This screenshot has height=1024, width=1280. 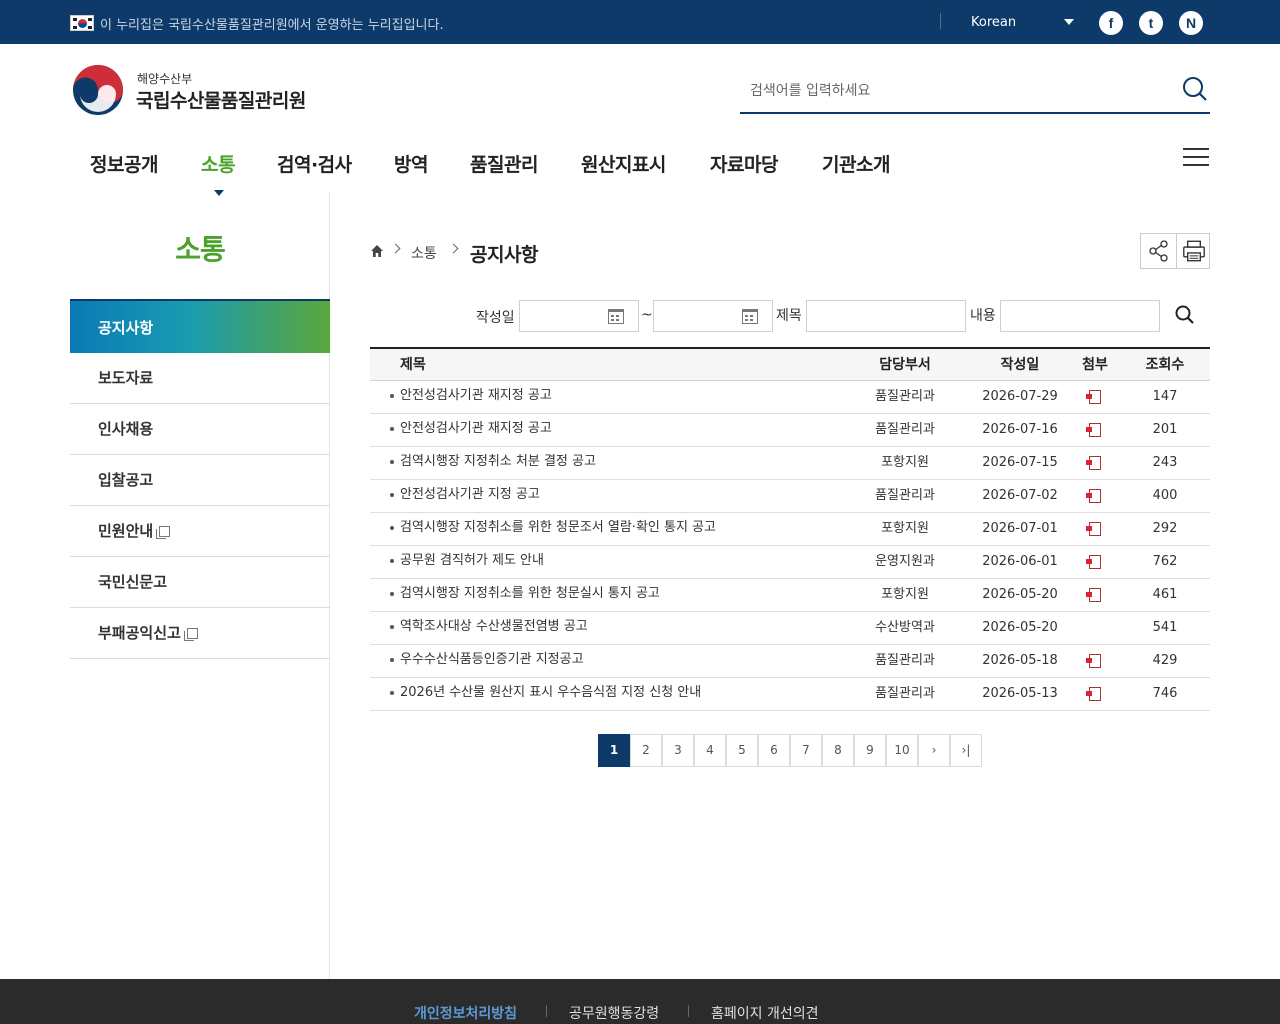 I want to click on org-name: 국립수산물품질관리원, so click(x=221, y=99).